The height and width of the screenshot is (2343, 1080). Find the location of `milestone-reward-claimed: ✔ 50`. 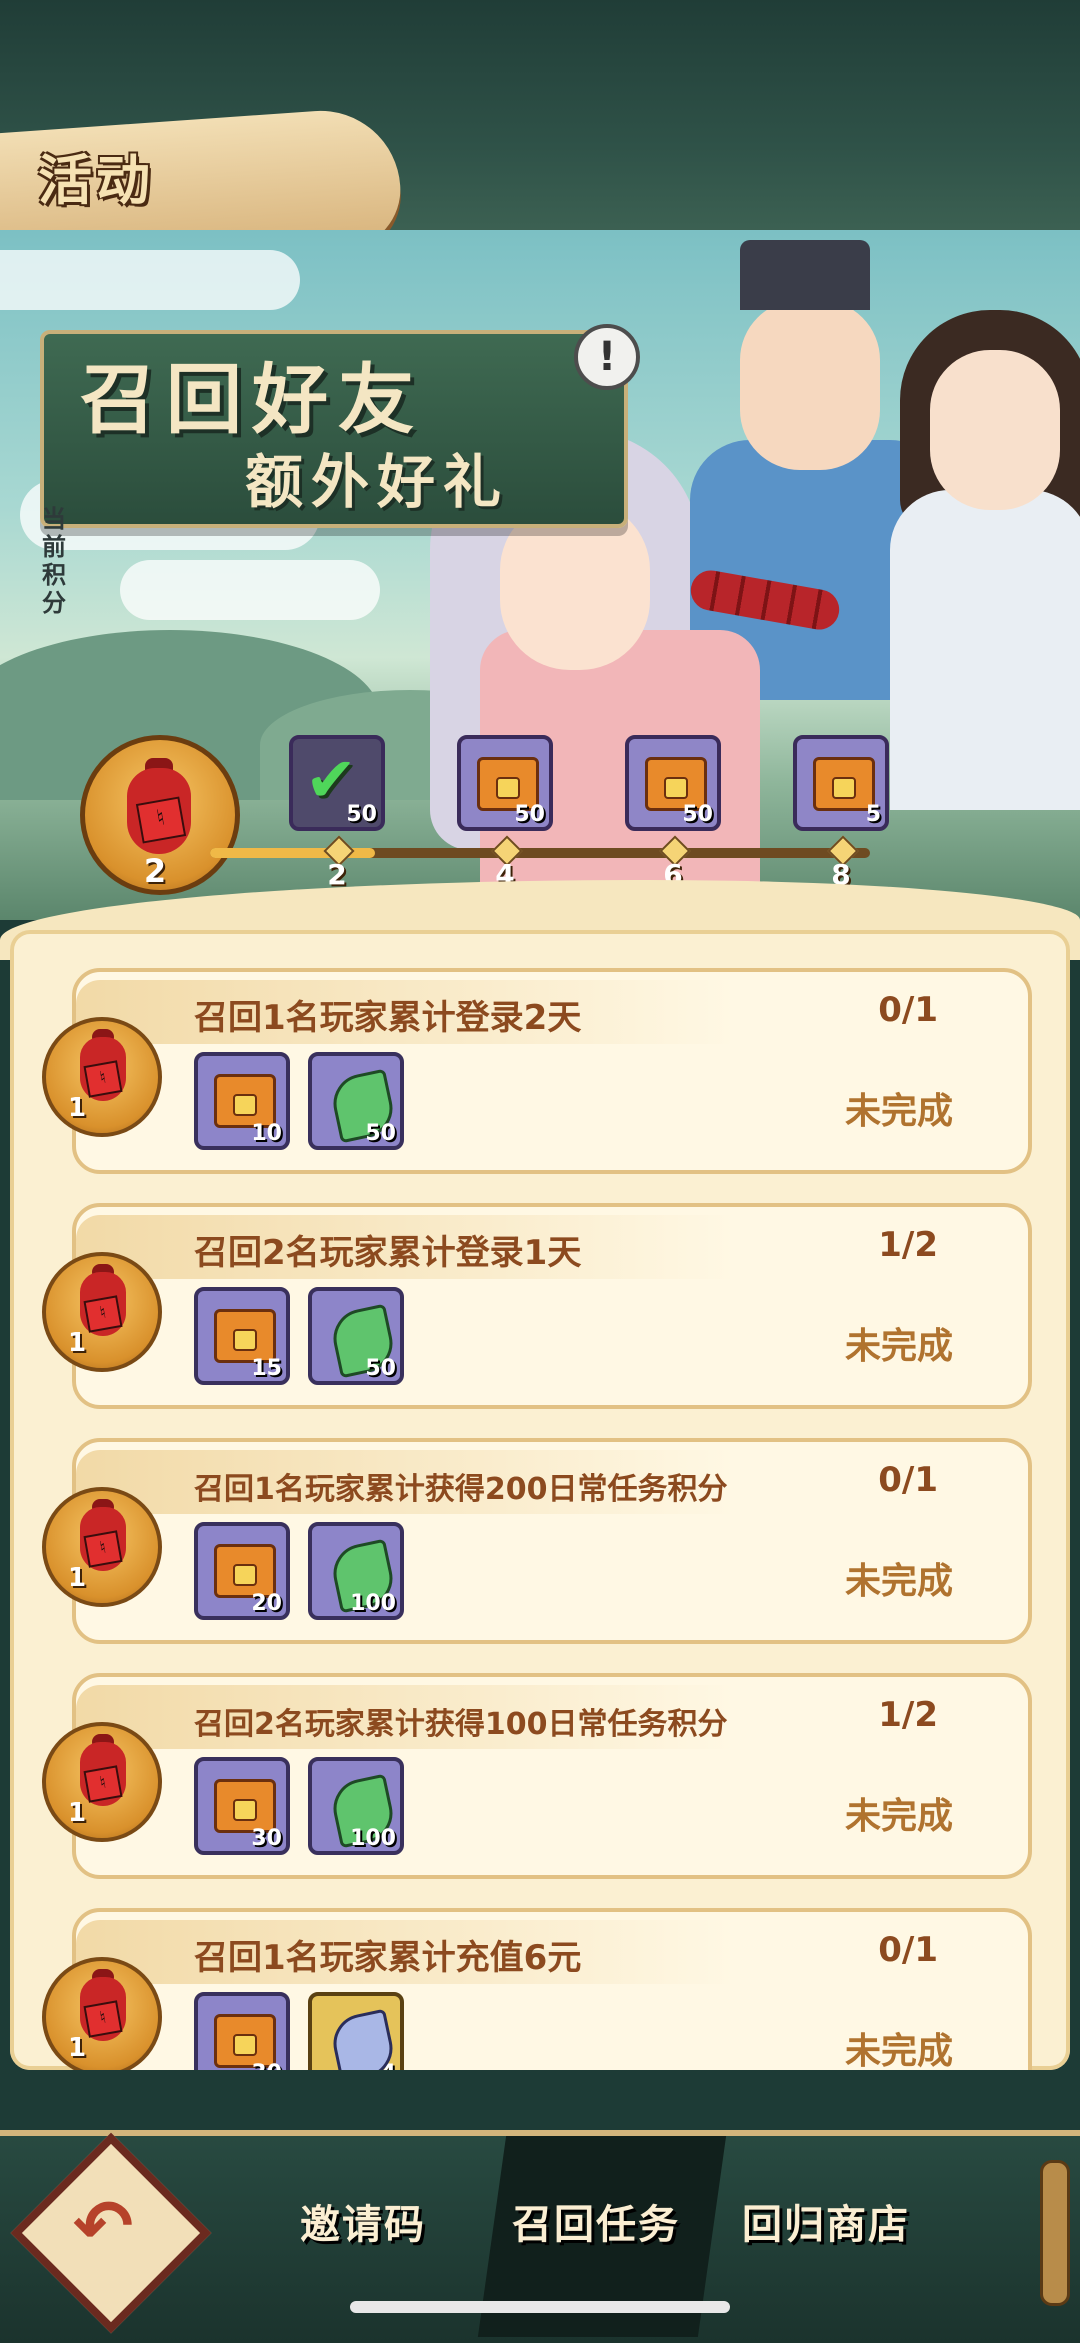

milestone-reward-claimed: ✔ 50 is located at coordinates (337, 783).